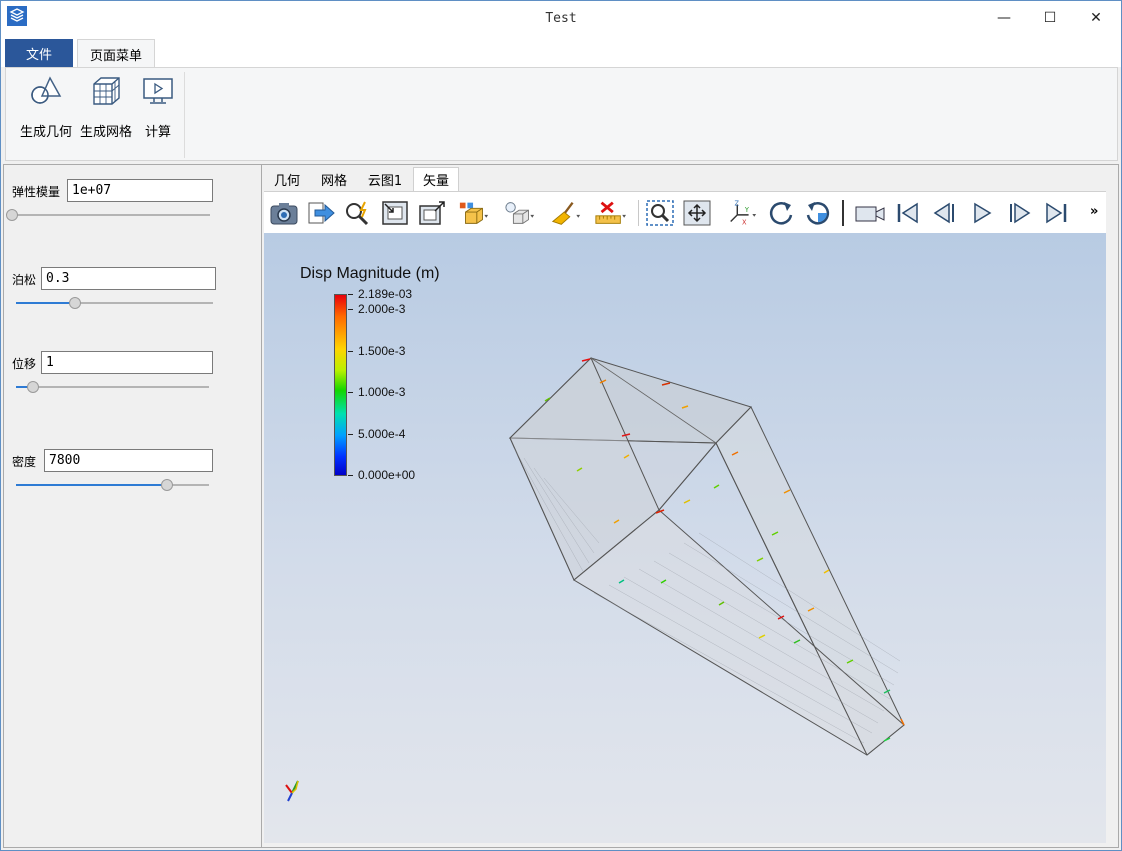  I want to click on mesh-cube-icon, so click(106, 91).